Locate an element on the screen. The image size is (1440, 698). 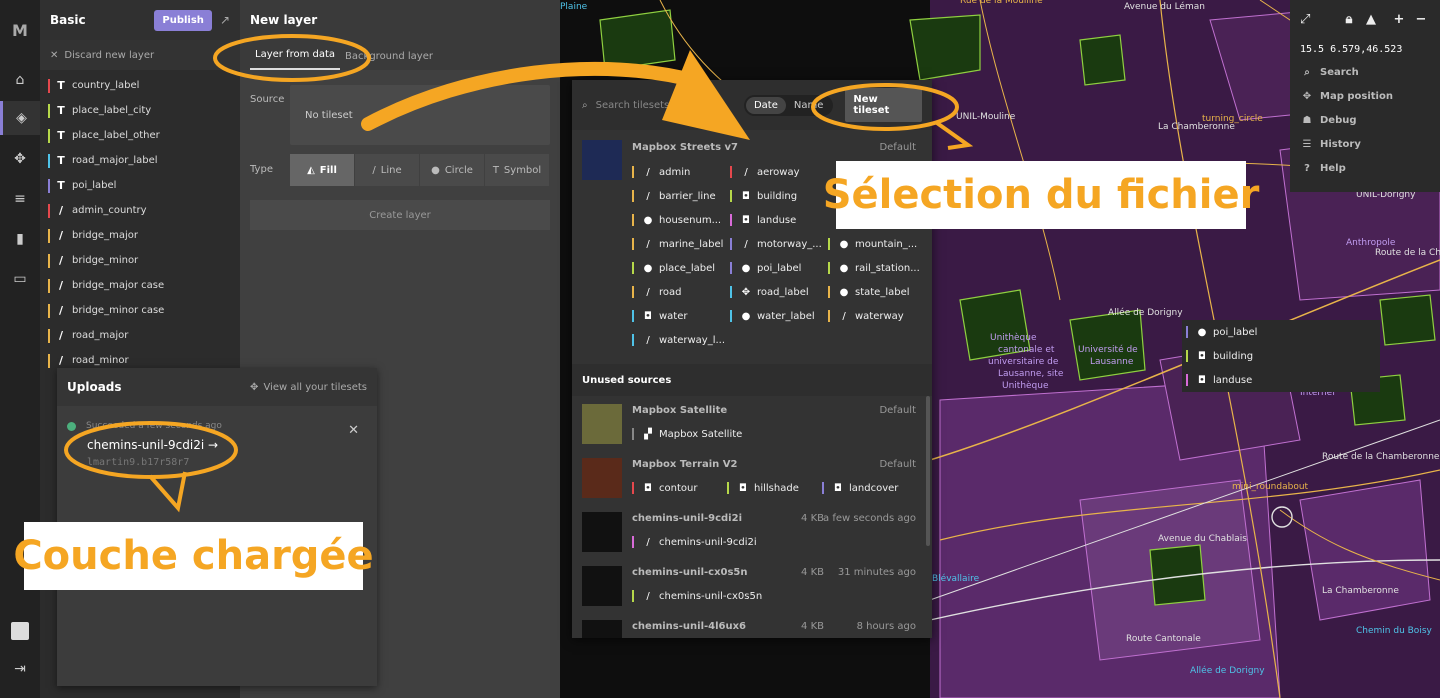
layer-list-item: / road_major is located at coordinates (140, 335).